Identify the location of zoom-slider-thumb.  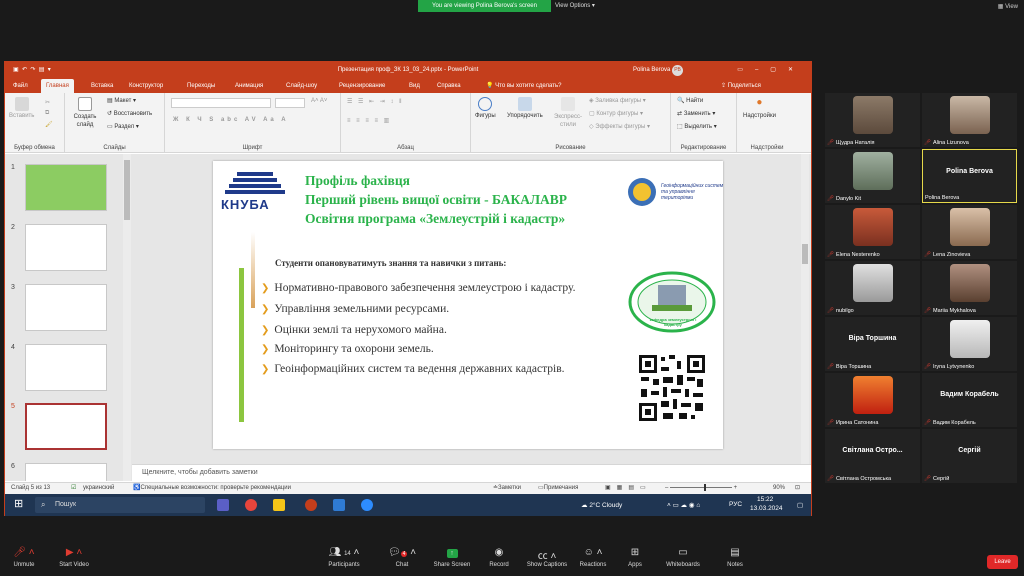
(705, 487).